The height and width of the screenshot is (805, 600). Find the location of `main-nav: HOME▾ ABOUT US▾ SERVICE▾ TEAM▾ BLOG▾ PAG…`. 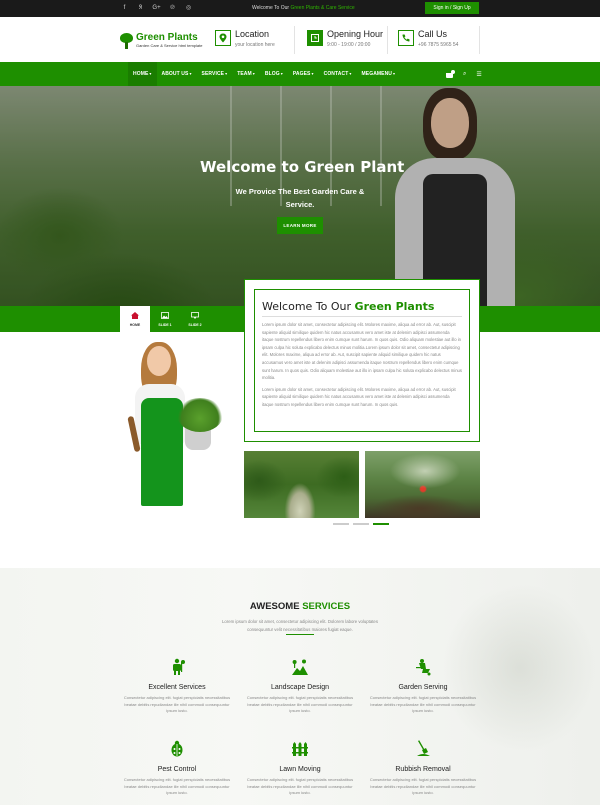

main-nav: HOME▾ ABOUT US▾ SERVICE▾ TEAM▾ BLOG▾ PAG… is located at coordinates (300, 74).